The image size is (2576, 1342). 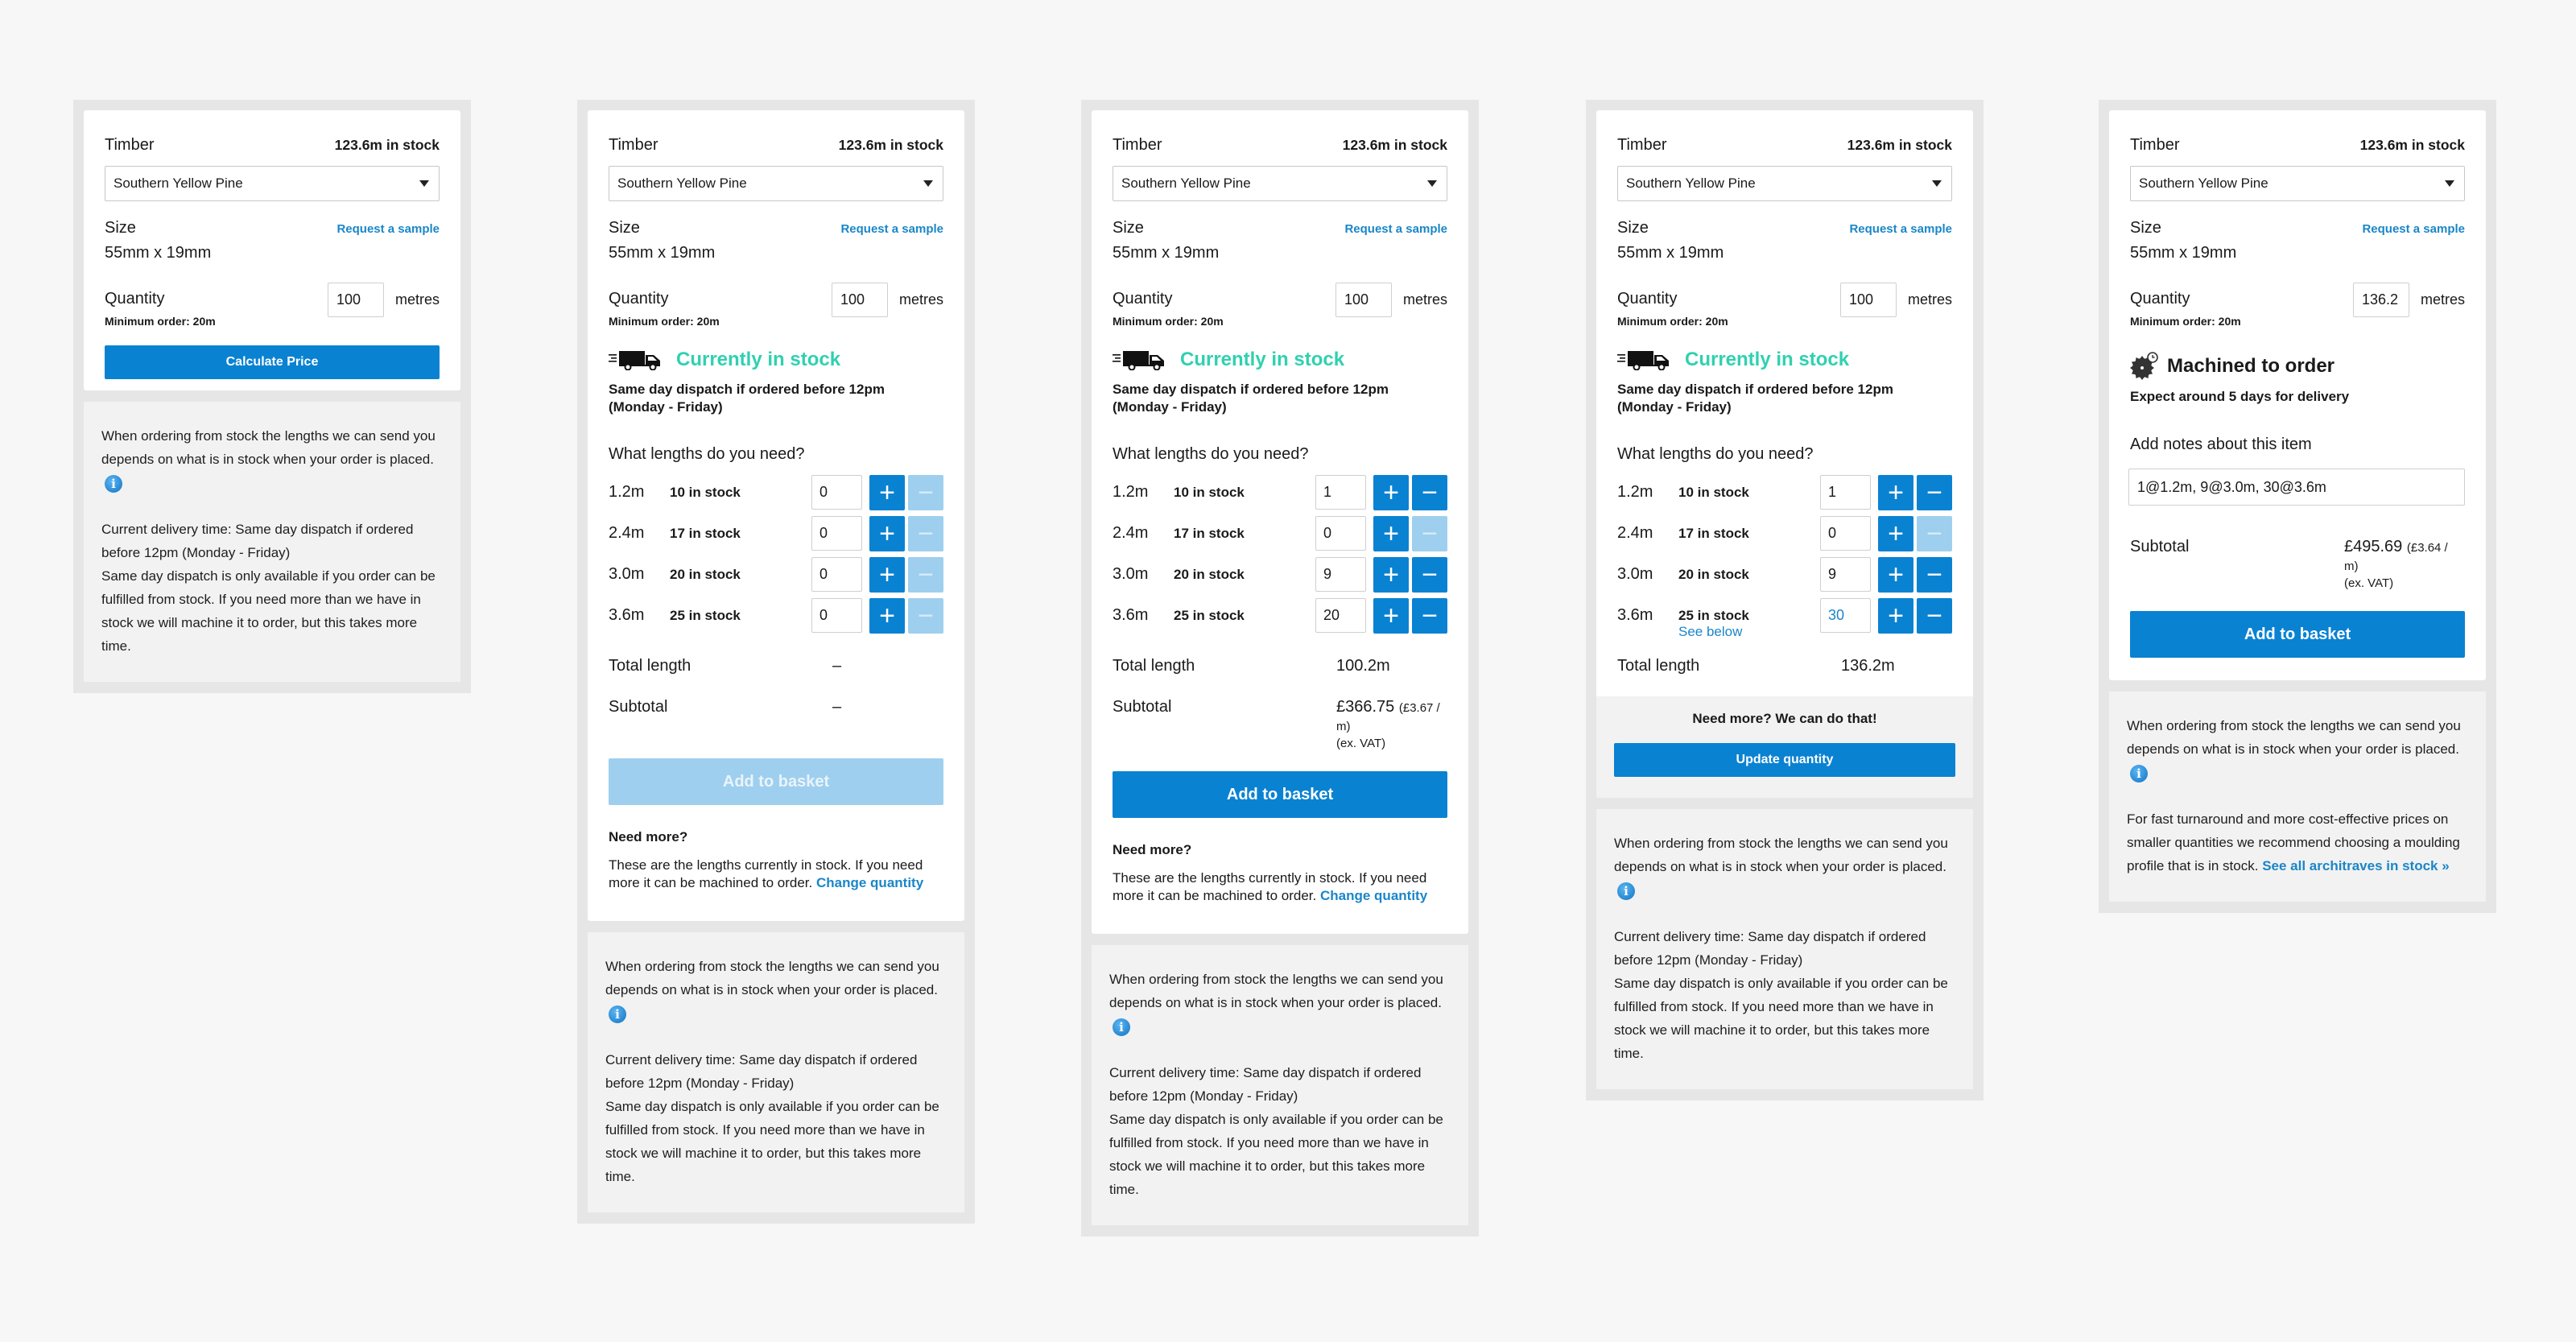 What do you see at coordinates (1643, 360) in the screenshot?
I see `delivery-truck-icon` at bounding box center [1643, 360].